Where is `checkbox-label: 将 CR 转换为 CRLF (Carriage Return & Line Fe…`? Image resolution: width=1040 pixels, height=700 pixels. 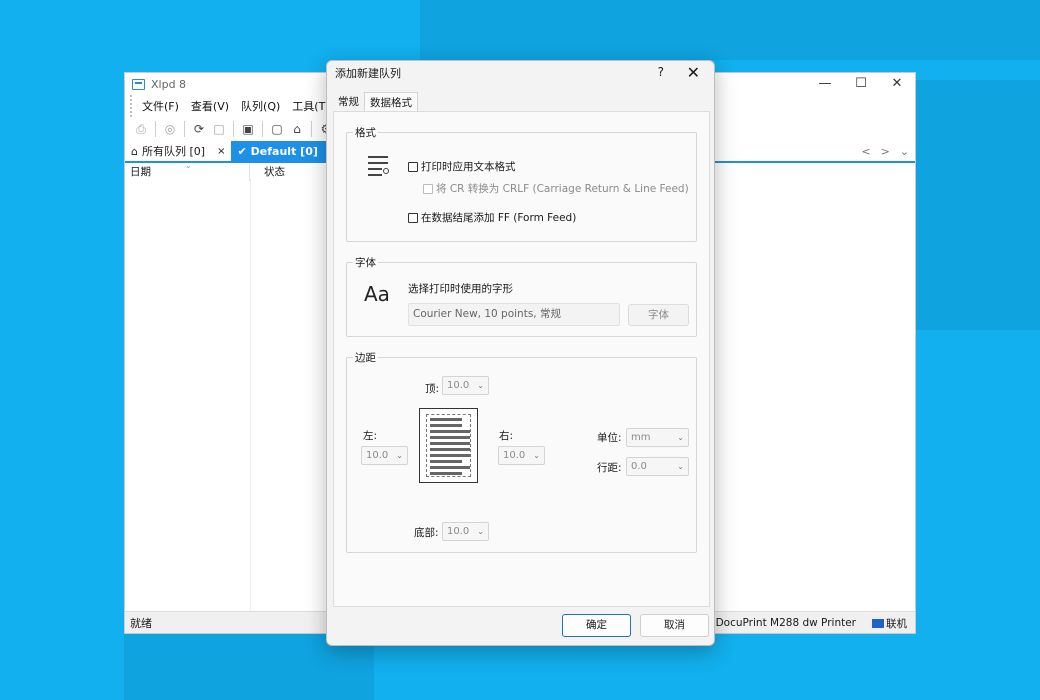
checkbox-label: 将 CR 转换为 CRLF (Carriage Return & Line Fe… is located at coordinates (562, 189).